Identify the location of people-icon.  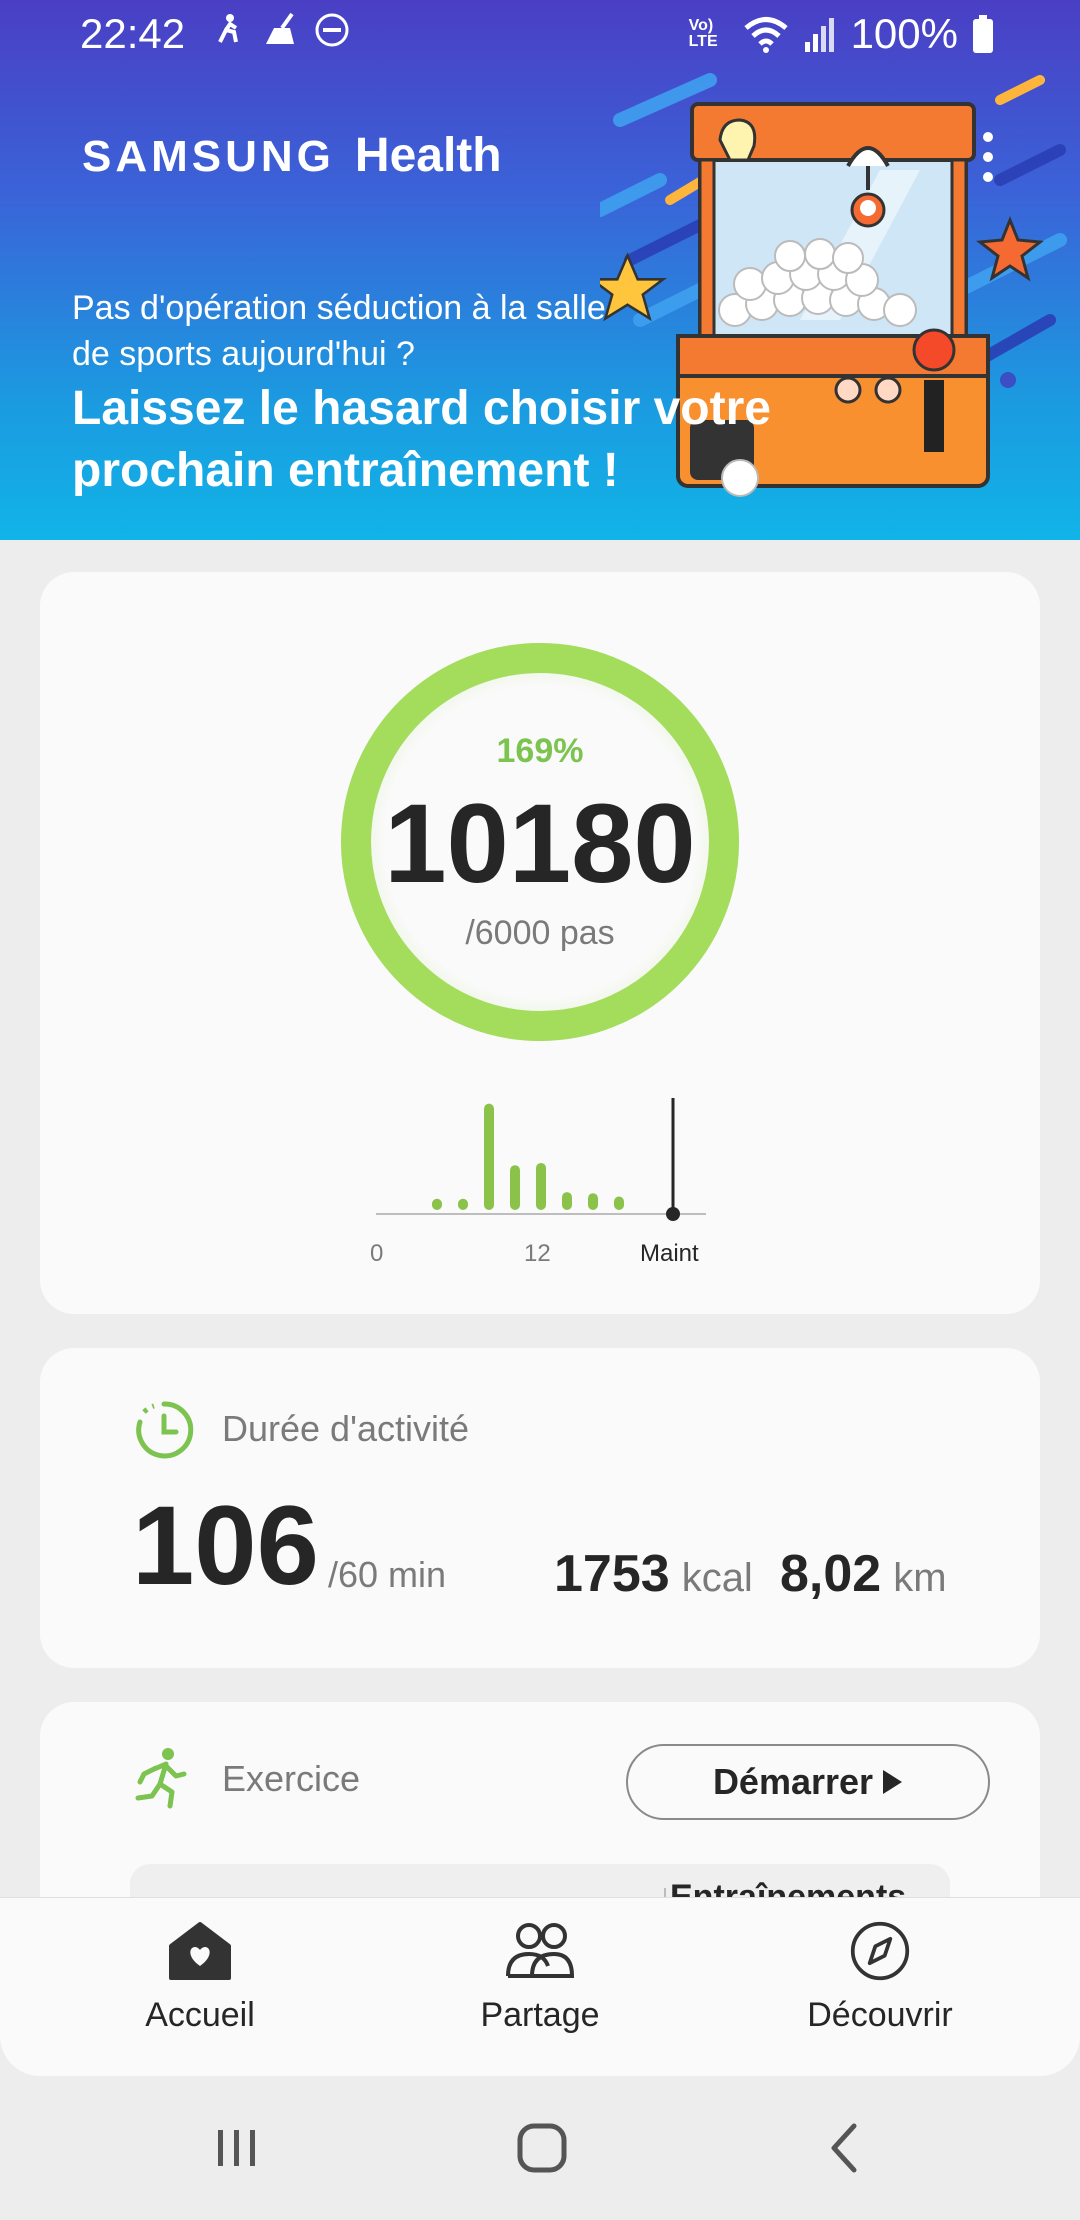
(540, 1950).